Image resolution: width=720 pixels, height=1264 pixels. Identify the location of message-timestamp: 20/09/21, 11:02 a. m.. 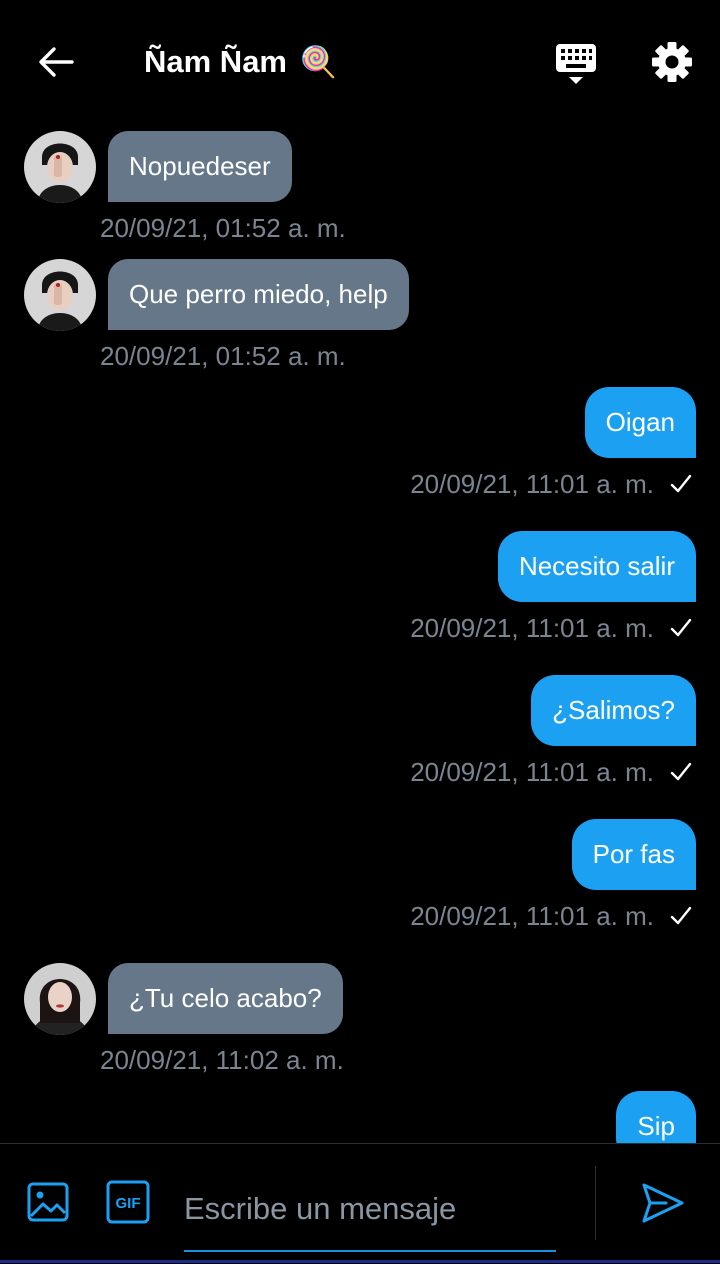
(222, 1060).